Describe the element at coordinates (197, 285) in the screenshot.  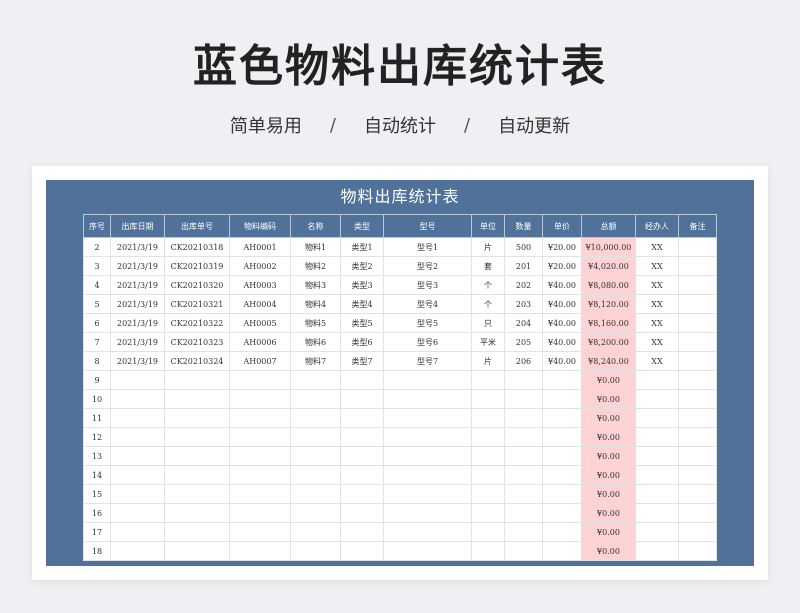
I see `table-cell: CK20210320` at that location.